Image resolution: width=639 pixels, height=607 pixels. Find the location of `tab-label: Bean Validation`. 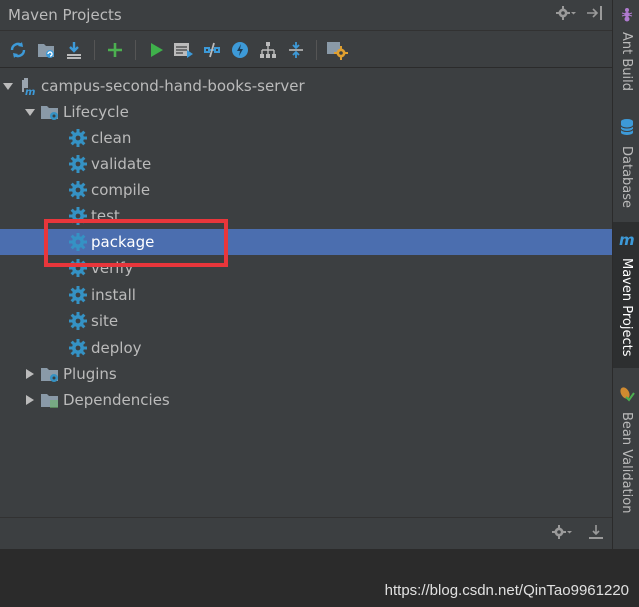

tab-label: Bean Validation is located at coordinates (626, 463).